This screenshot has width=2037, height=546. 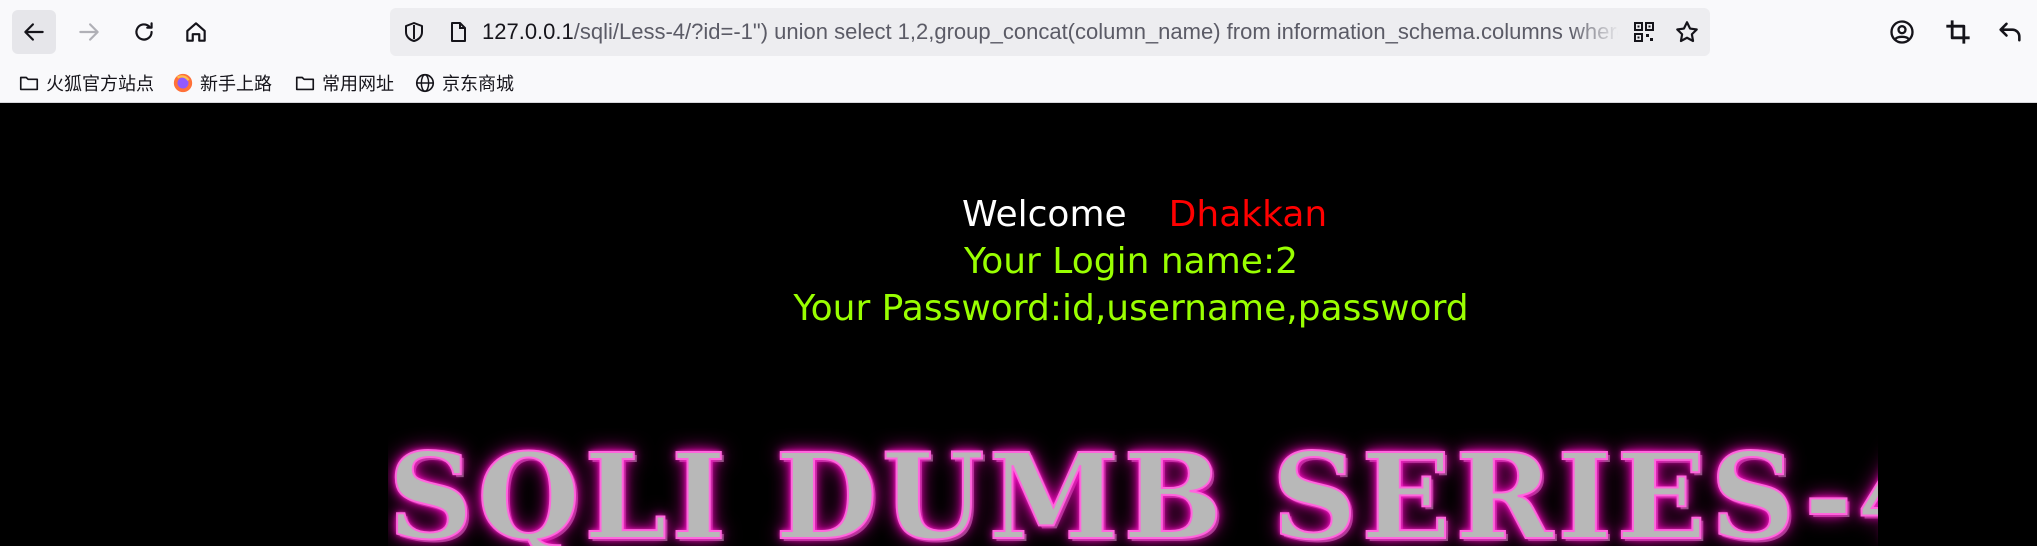 I want to click on bookmark-item-firefox-official: 火狐官方站点, so click(x=86, y=83).